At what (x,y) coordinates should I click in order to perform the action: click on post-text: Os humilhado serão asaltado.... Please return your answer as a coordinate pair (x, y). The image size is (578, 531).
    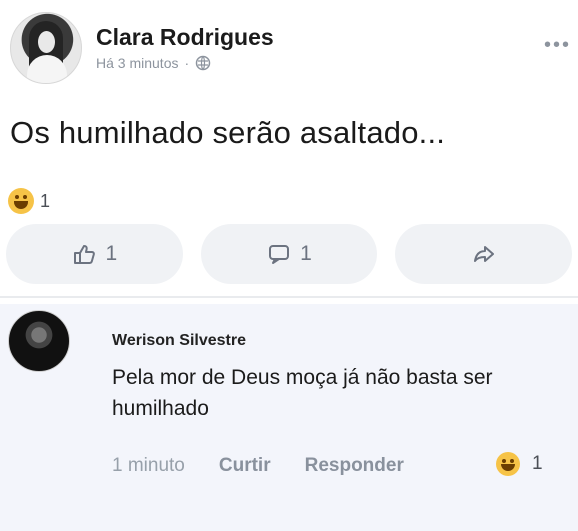
    Looking at the image, I should click on (228, 132).